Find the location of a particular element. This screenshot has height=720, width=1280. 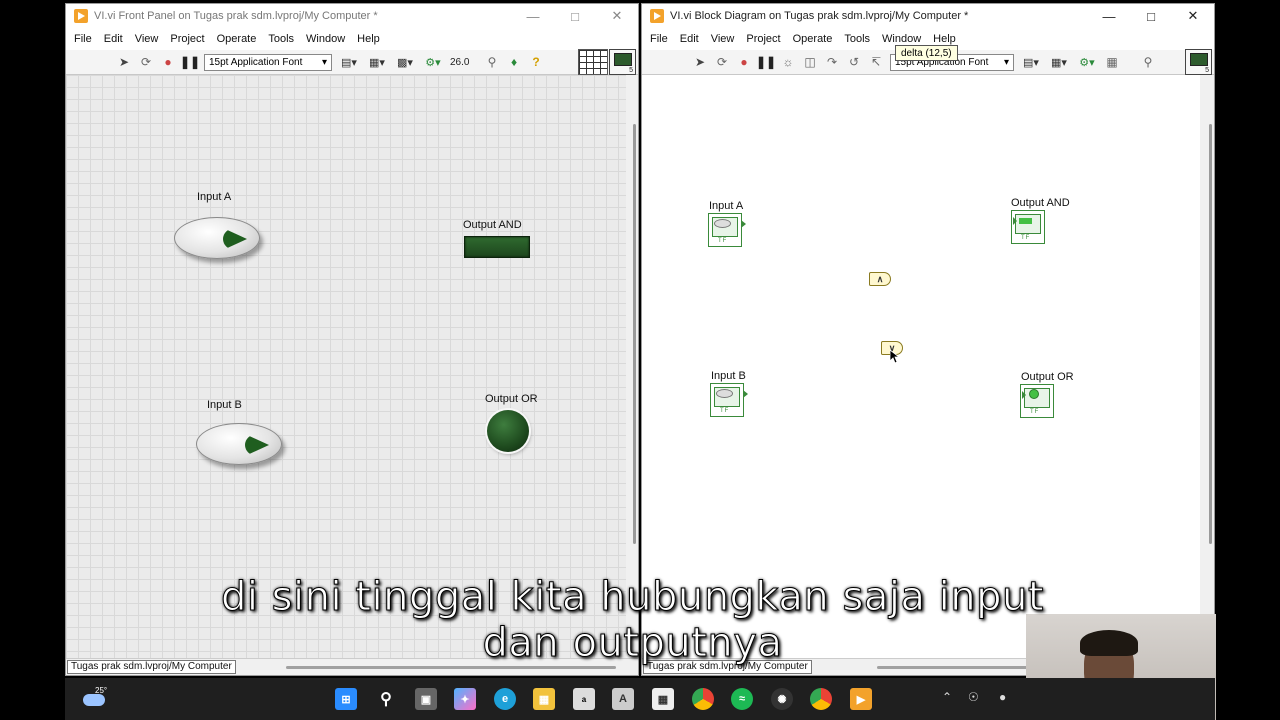

file-explorer-icon: ▦ is located at coordinates (544, 699).